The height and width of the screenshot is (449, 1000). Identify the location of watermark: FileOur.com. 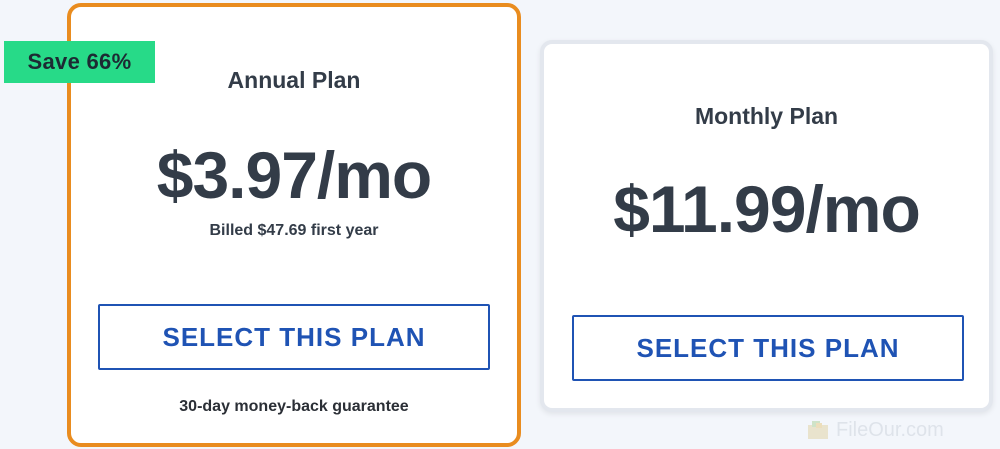
(901, 430).